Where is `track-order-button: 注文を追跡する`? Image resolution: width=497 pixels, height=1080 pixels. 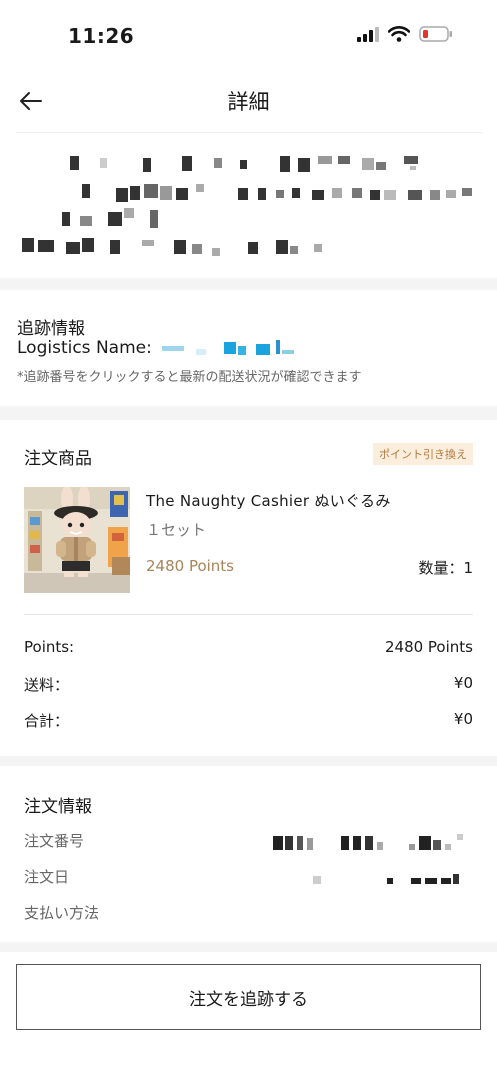 track-order-button: 注文を追跡する is located at coordinates (248, 997).